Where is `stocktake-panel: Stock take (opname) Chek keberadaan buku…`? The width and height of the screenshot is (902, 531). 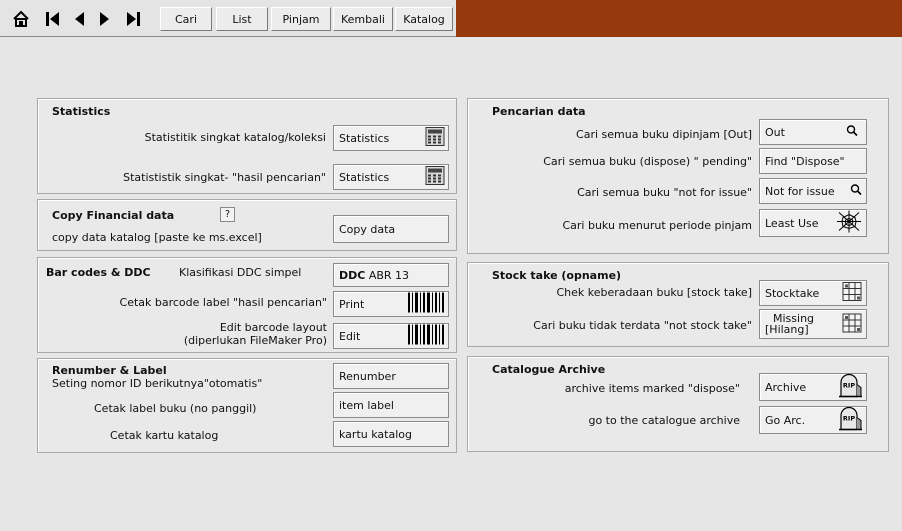 stocktake-panel: Stock take (opname) Chek keberadaan buku… is located at coordinates (678, 304).